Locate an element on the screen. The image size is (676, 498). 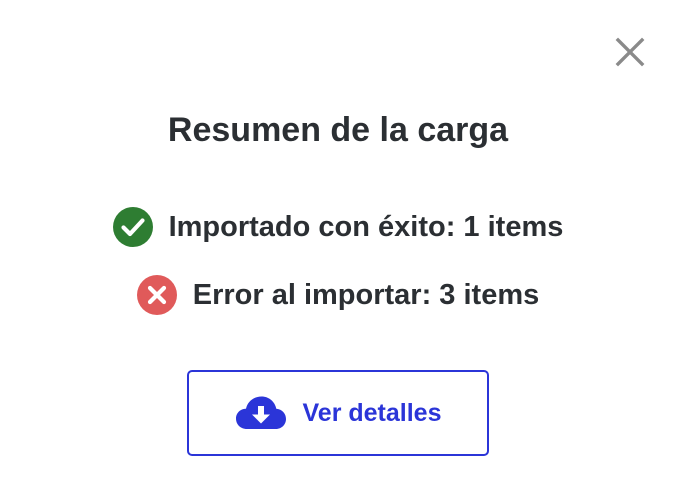
check-circle-icon is located at coordinates (132, 227).